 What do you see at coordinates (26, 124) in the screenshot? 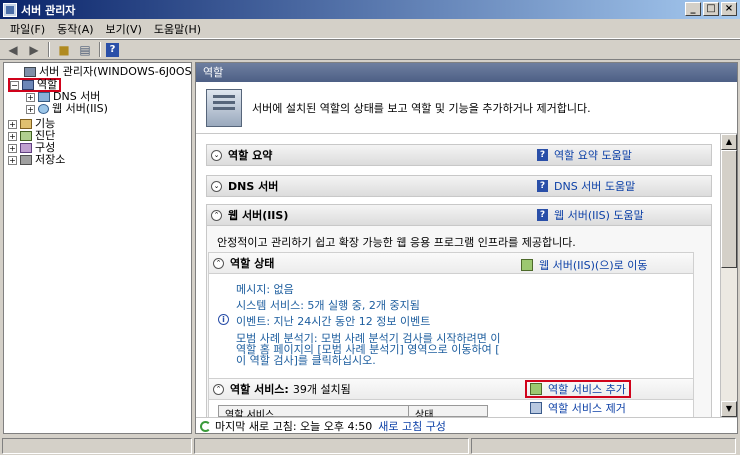
I see `features-icon` at bounding box center [26, 124].